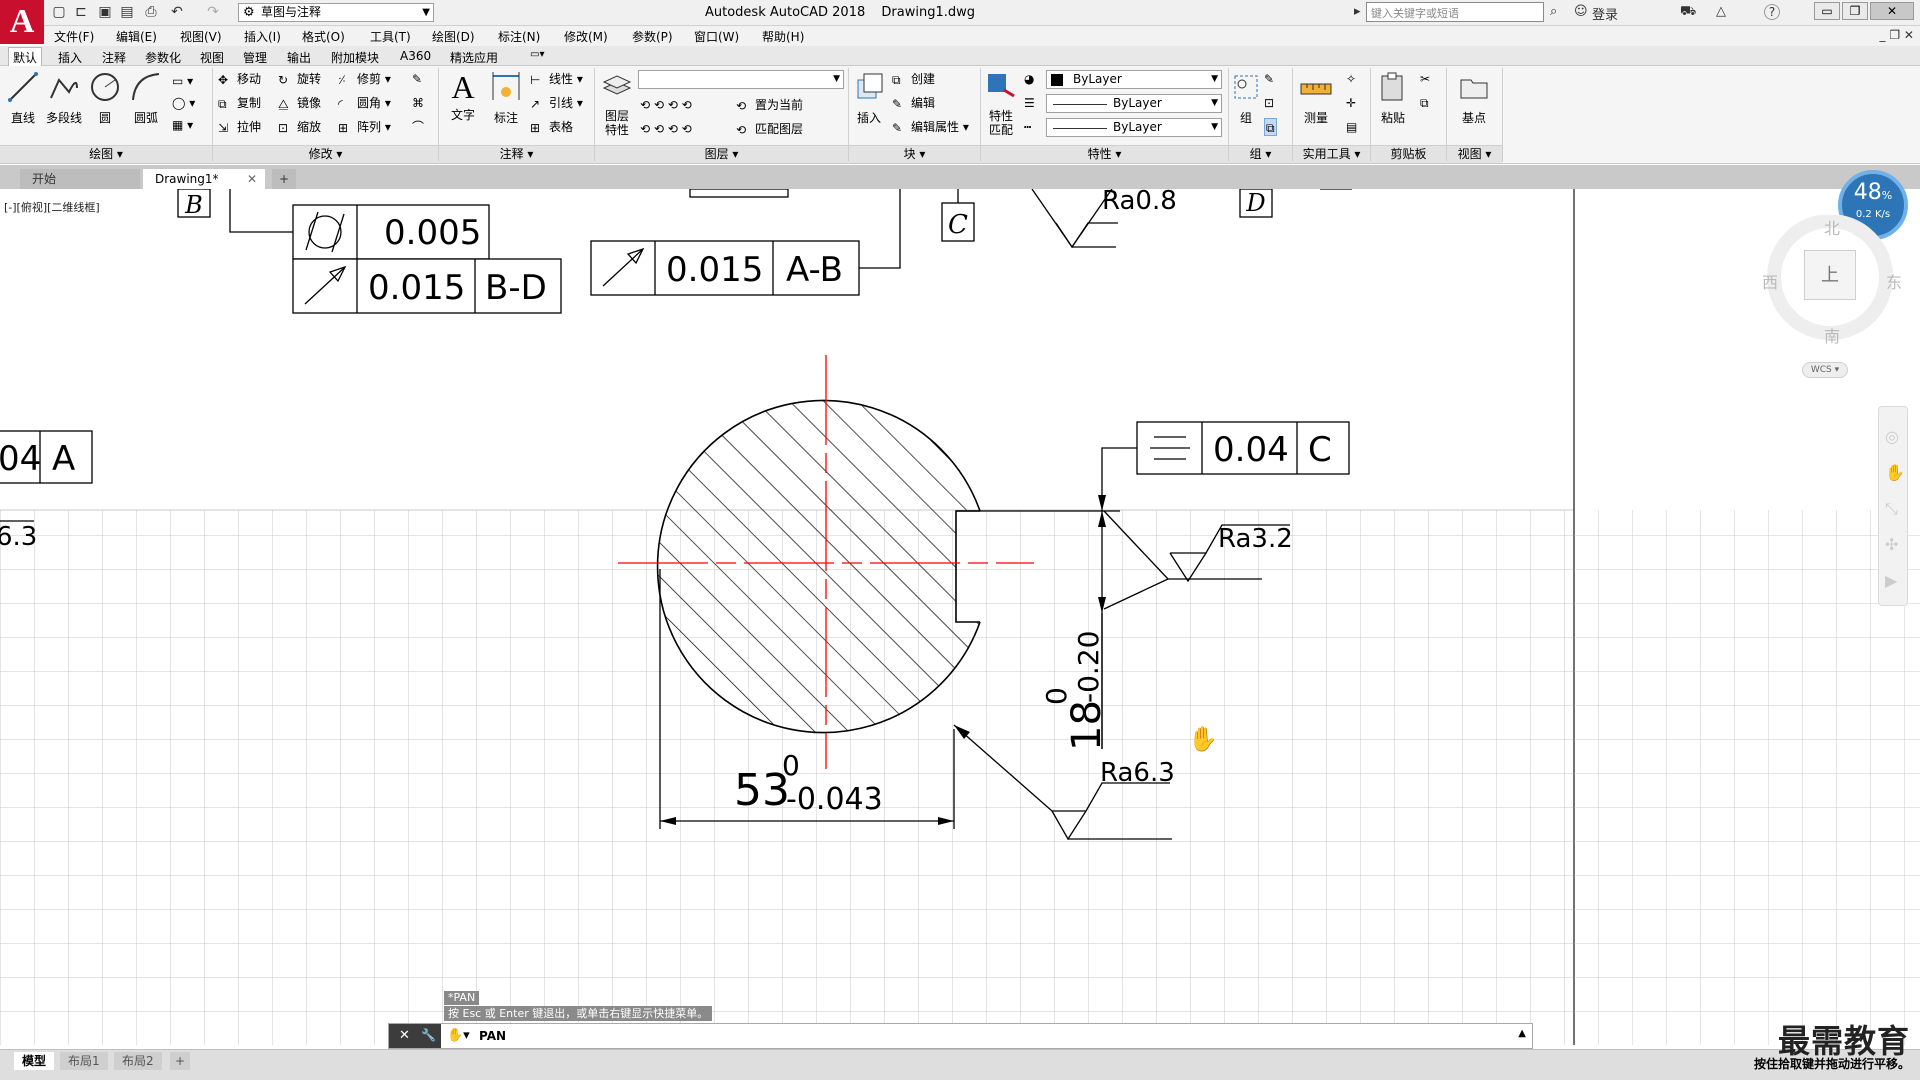 This screenshot has width=1920, height=1080. What do you see at coordinates (428, 1035) in the screenshot?
I see `customize-wrench-icon: 🔧` at bounding box center [428, 1035].